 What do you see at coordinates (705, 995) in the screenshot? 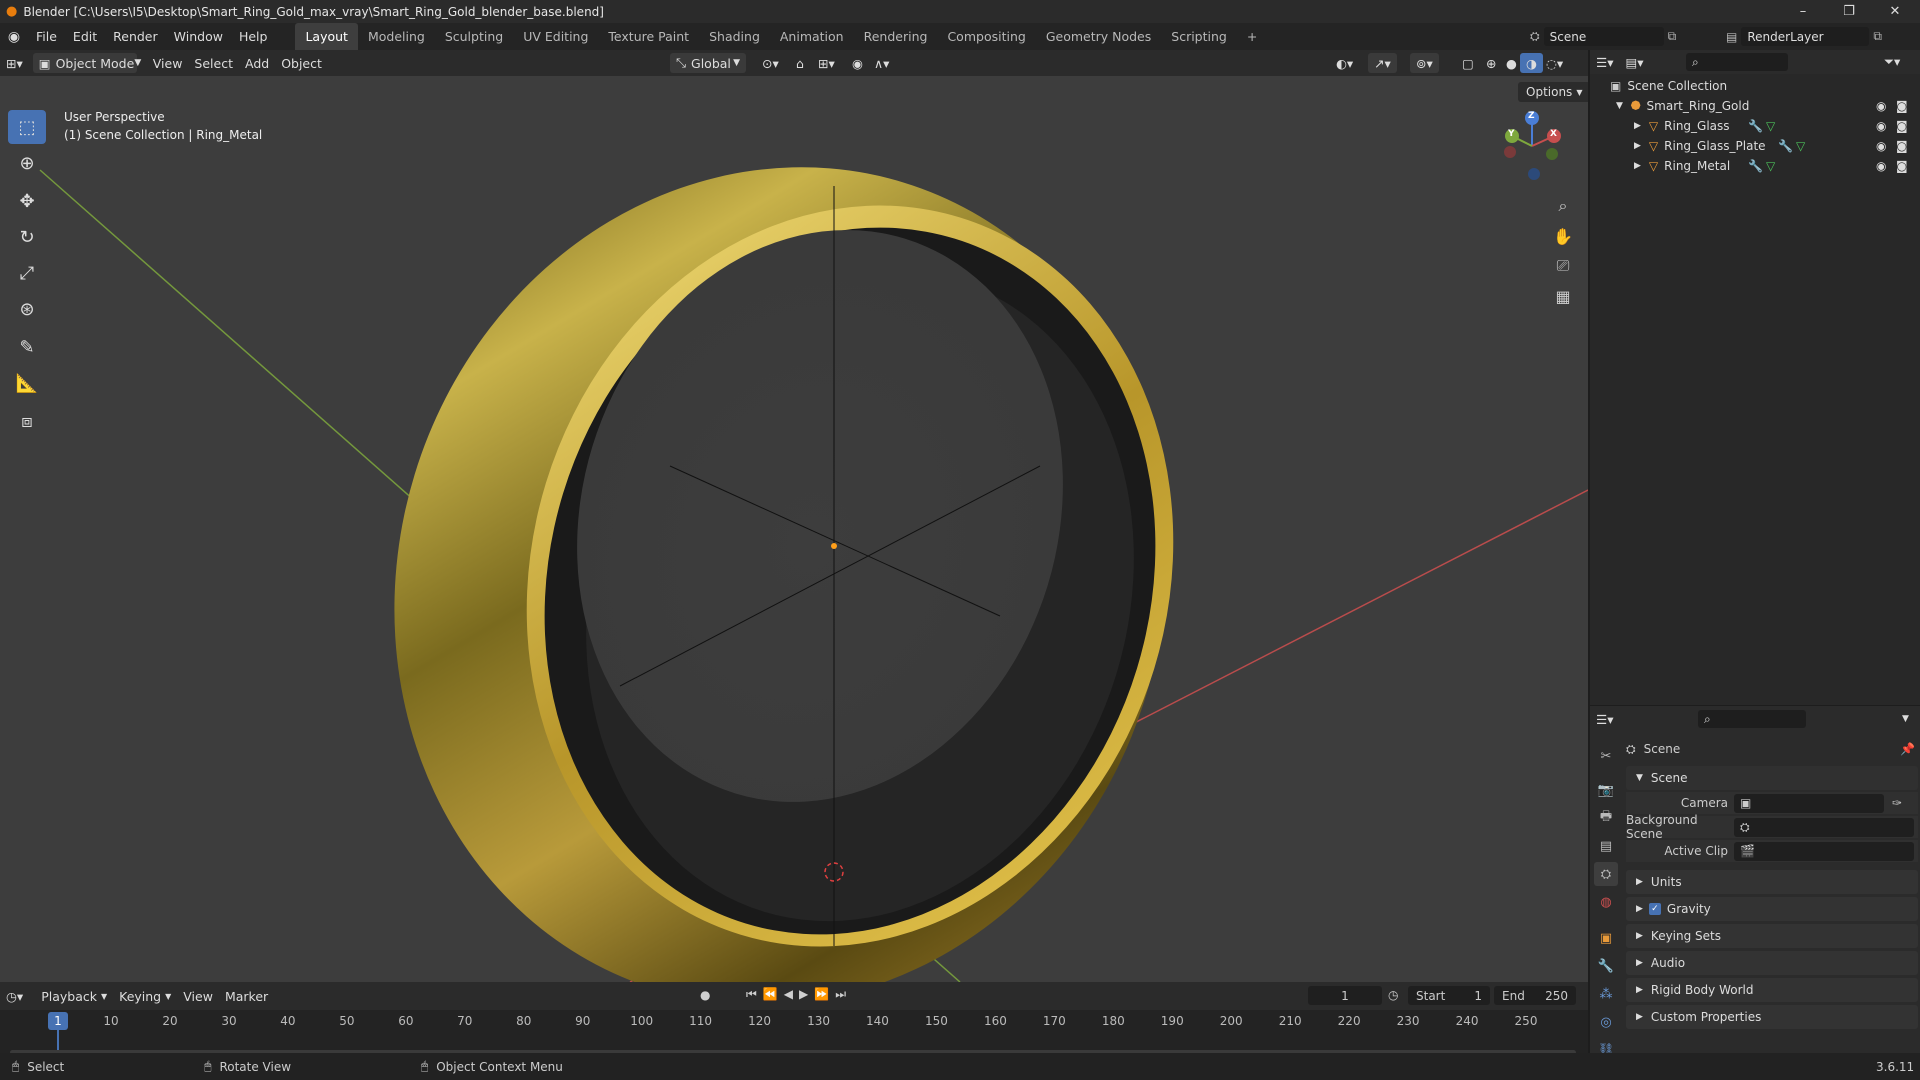
I see `record-icon: ●` at bounding box center [705, 995].